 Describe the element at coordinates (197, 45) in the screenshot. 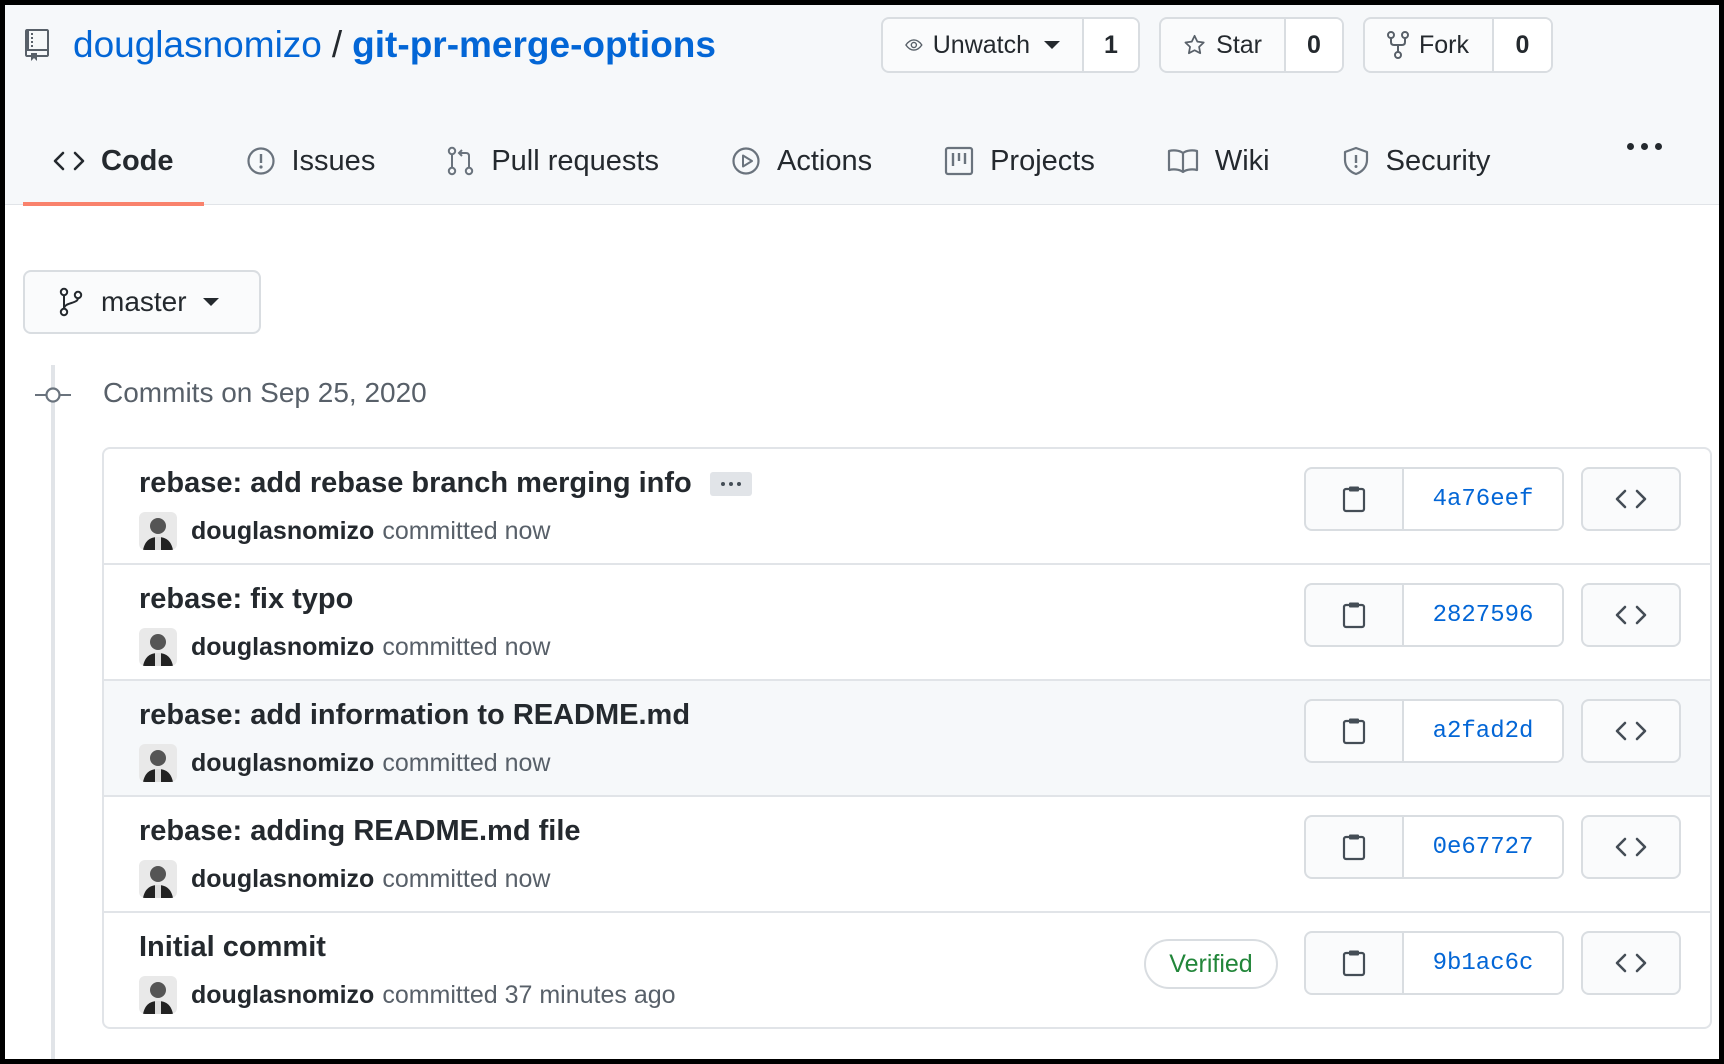

I see `repo-owner-link: douglasnomizo` at that location.